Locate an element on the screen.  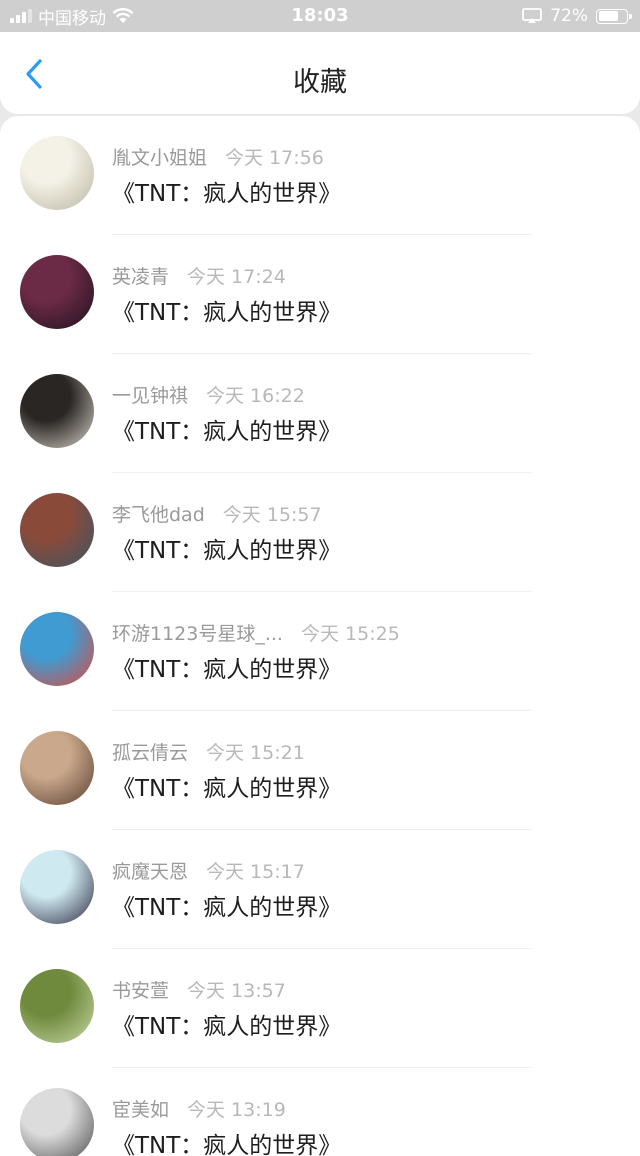
user-name: 疯魔天恩 is located at coordinates (150, 872).